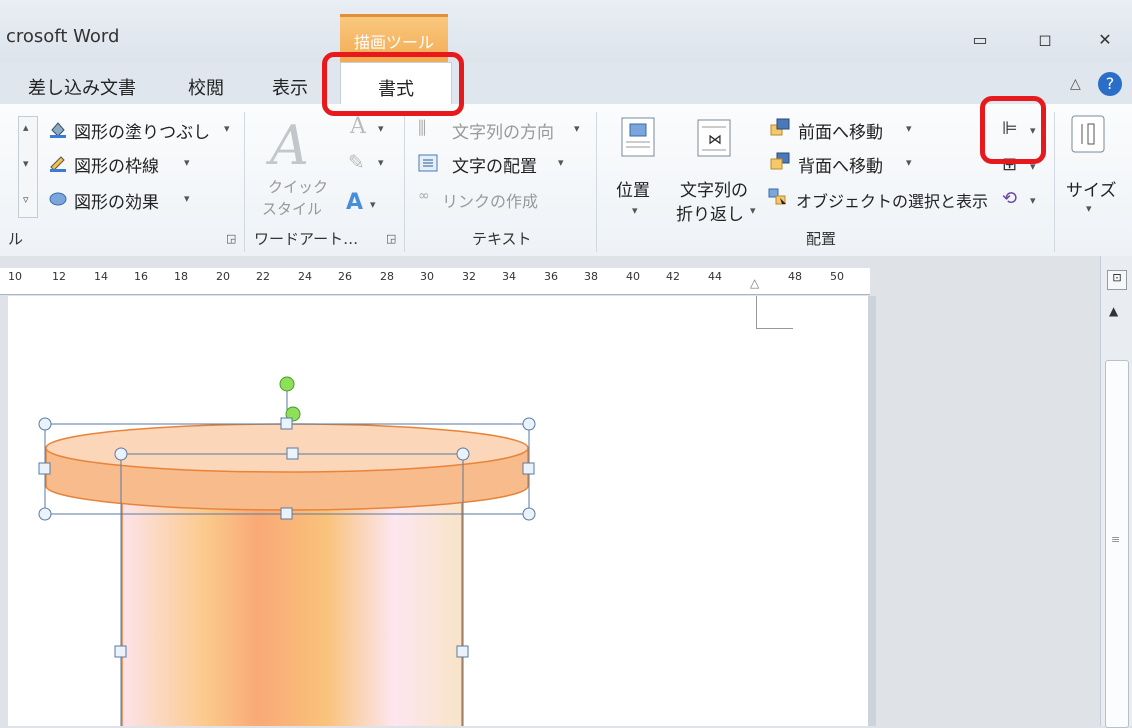 This screenshot has width=1132, height=728. Describe the element at coordinates (181, 276) in the screenshot. I see `ruler-tick: 18` at that location.